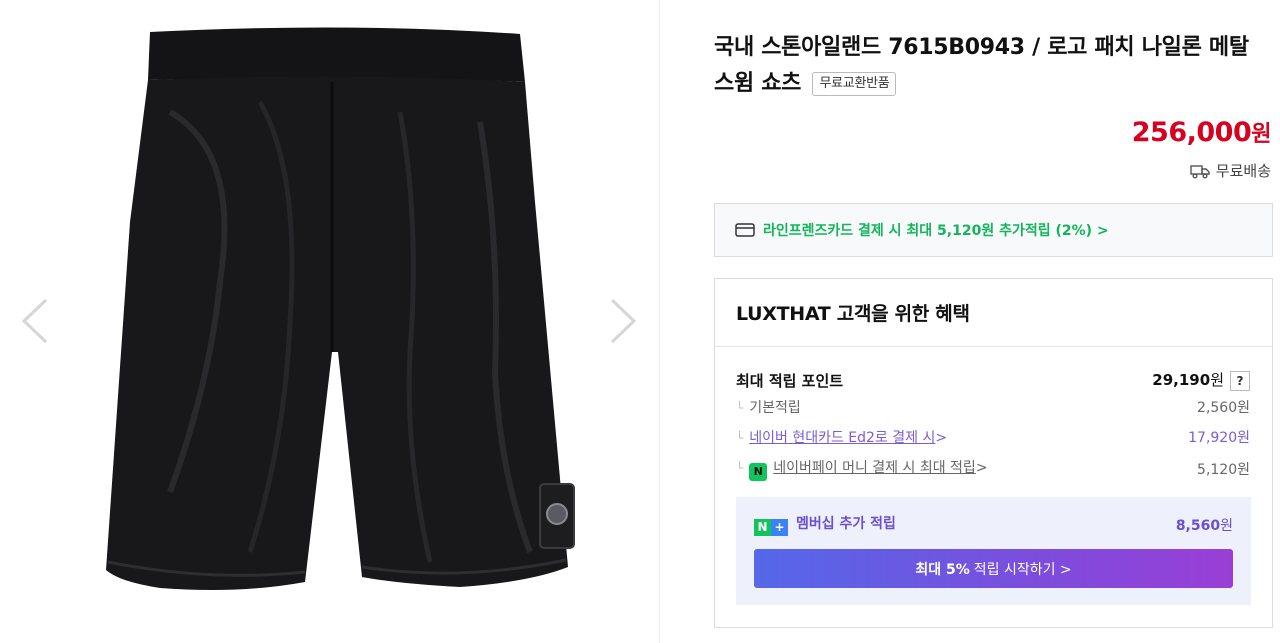  Describe the element at coordinates (1219, 438) in the screenshot. I see `hyundai-card-value: 17,920원` at that location.